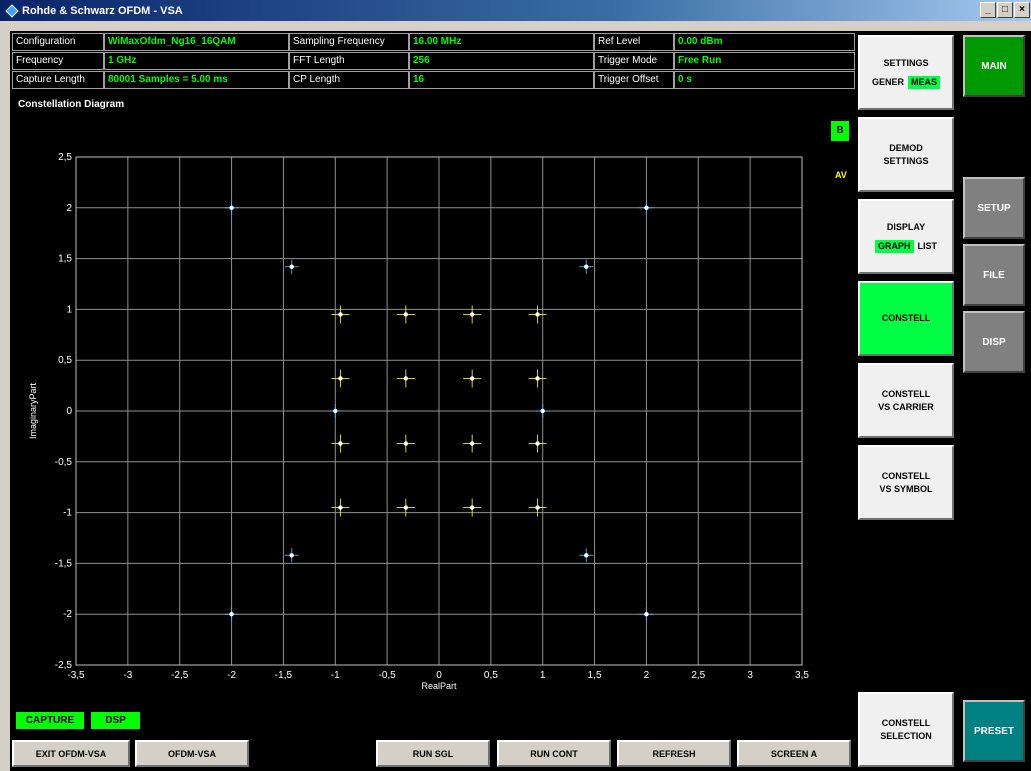  I want to click on sampling-frequency-label: Sampling Frequency, so click(349, 42).